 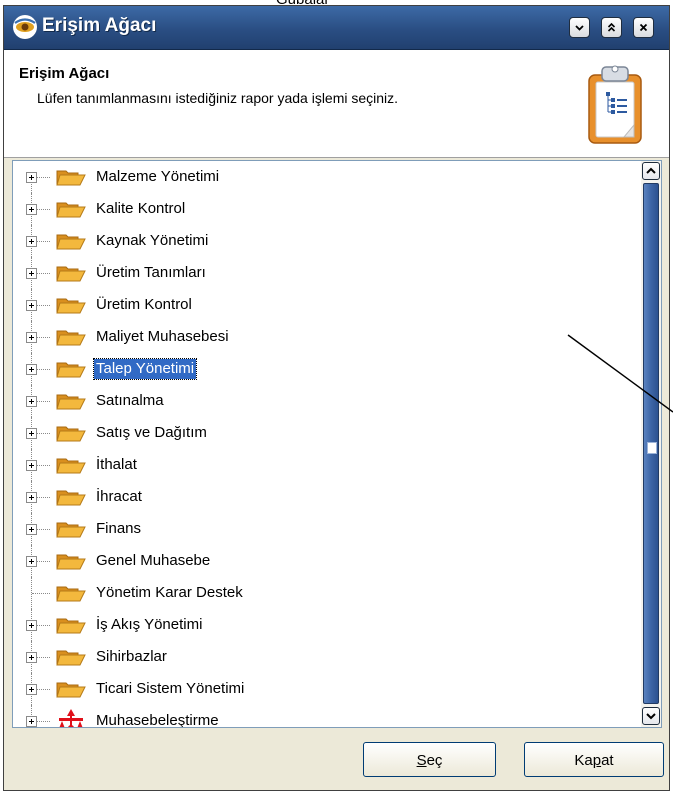 I want to click on tree-connector-line, so click(x=41, y=593).